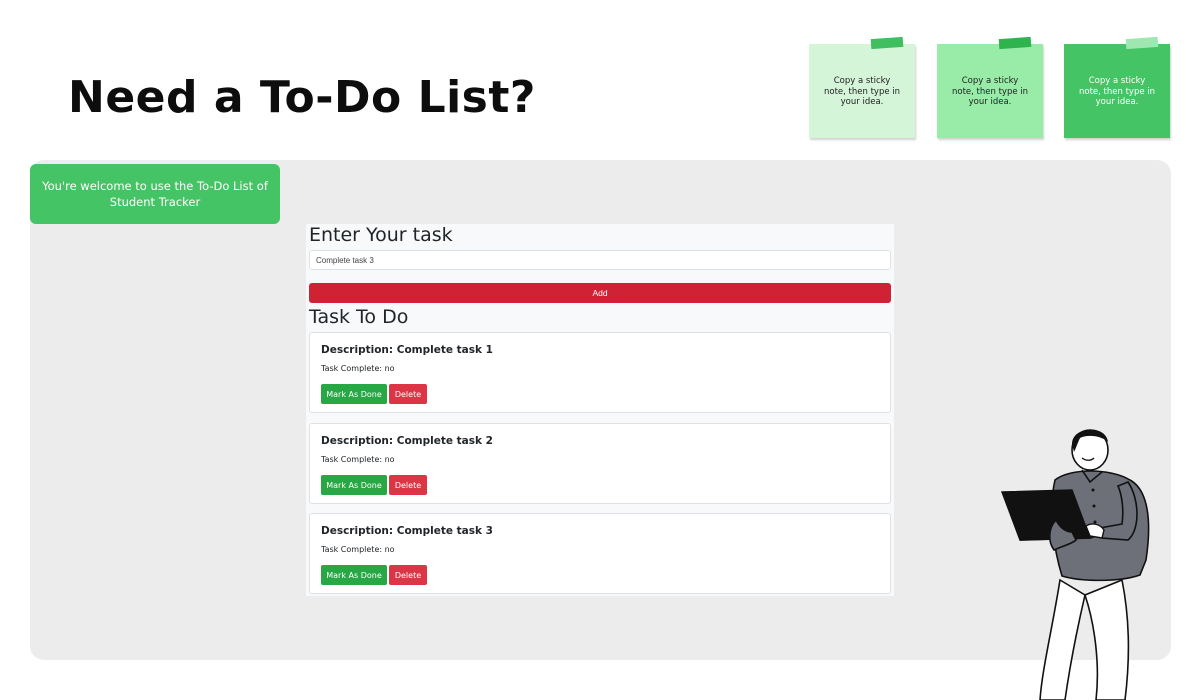  I want to click on enter-task-heading: Enter Your task, so click(381, 235).